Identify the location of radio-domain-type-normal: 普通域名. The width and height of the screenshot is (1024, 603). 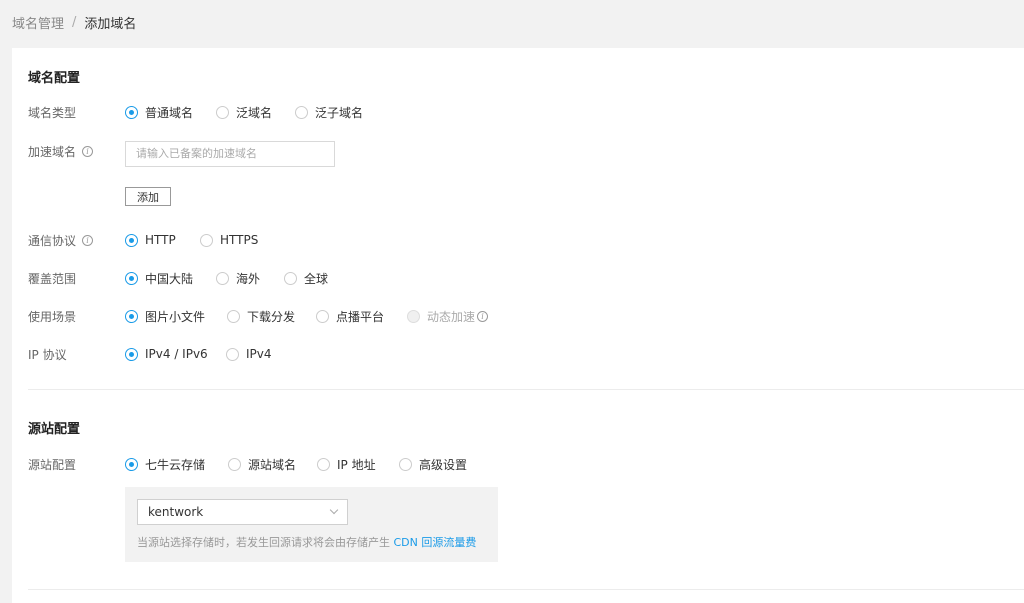
(170, 112).